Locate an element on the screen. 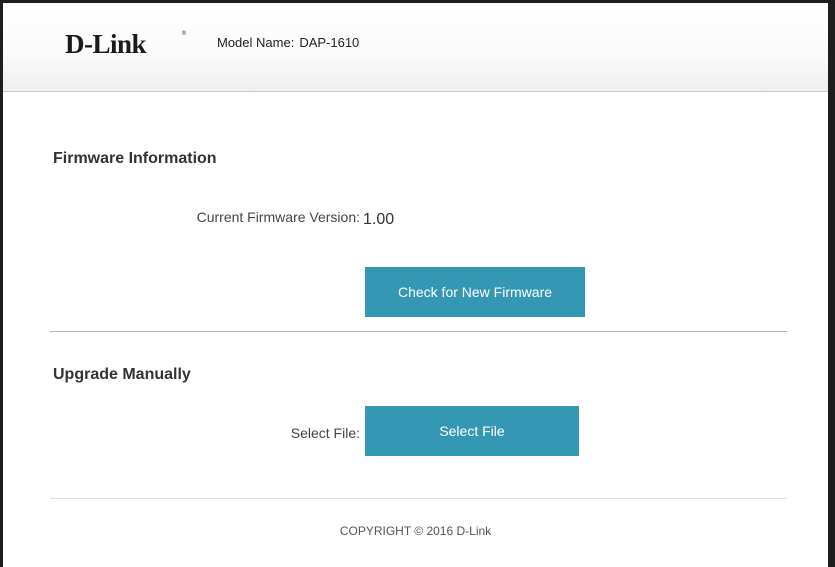 This screenshot has width=835, height=567. firmware-information-title: Firmware Information is located at coordinates (135, 158).